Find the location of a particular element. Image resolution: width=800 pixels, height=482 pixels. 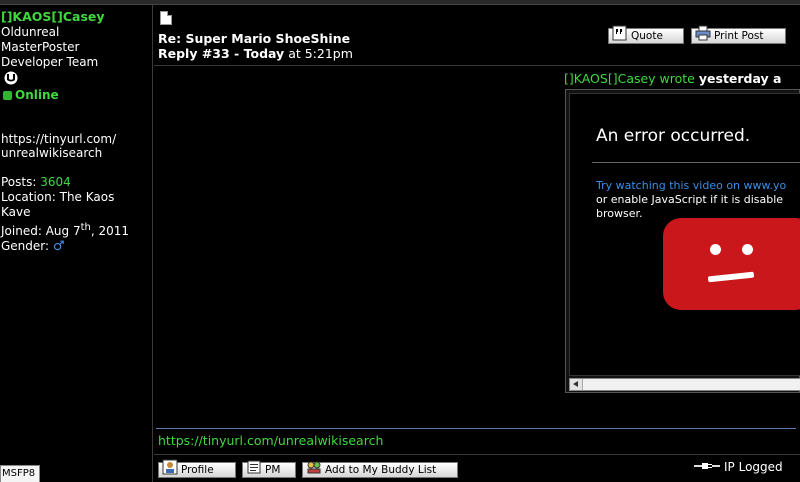

plug-icon is located at coordinates (707, 466).